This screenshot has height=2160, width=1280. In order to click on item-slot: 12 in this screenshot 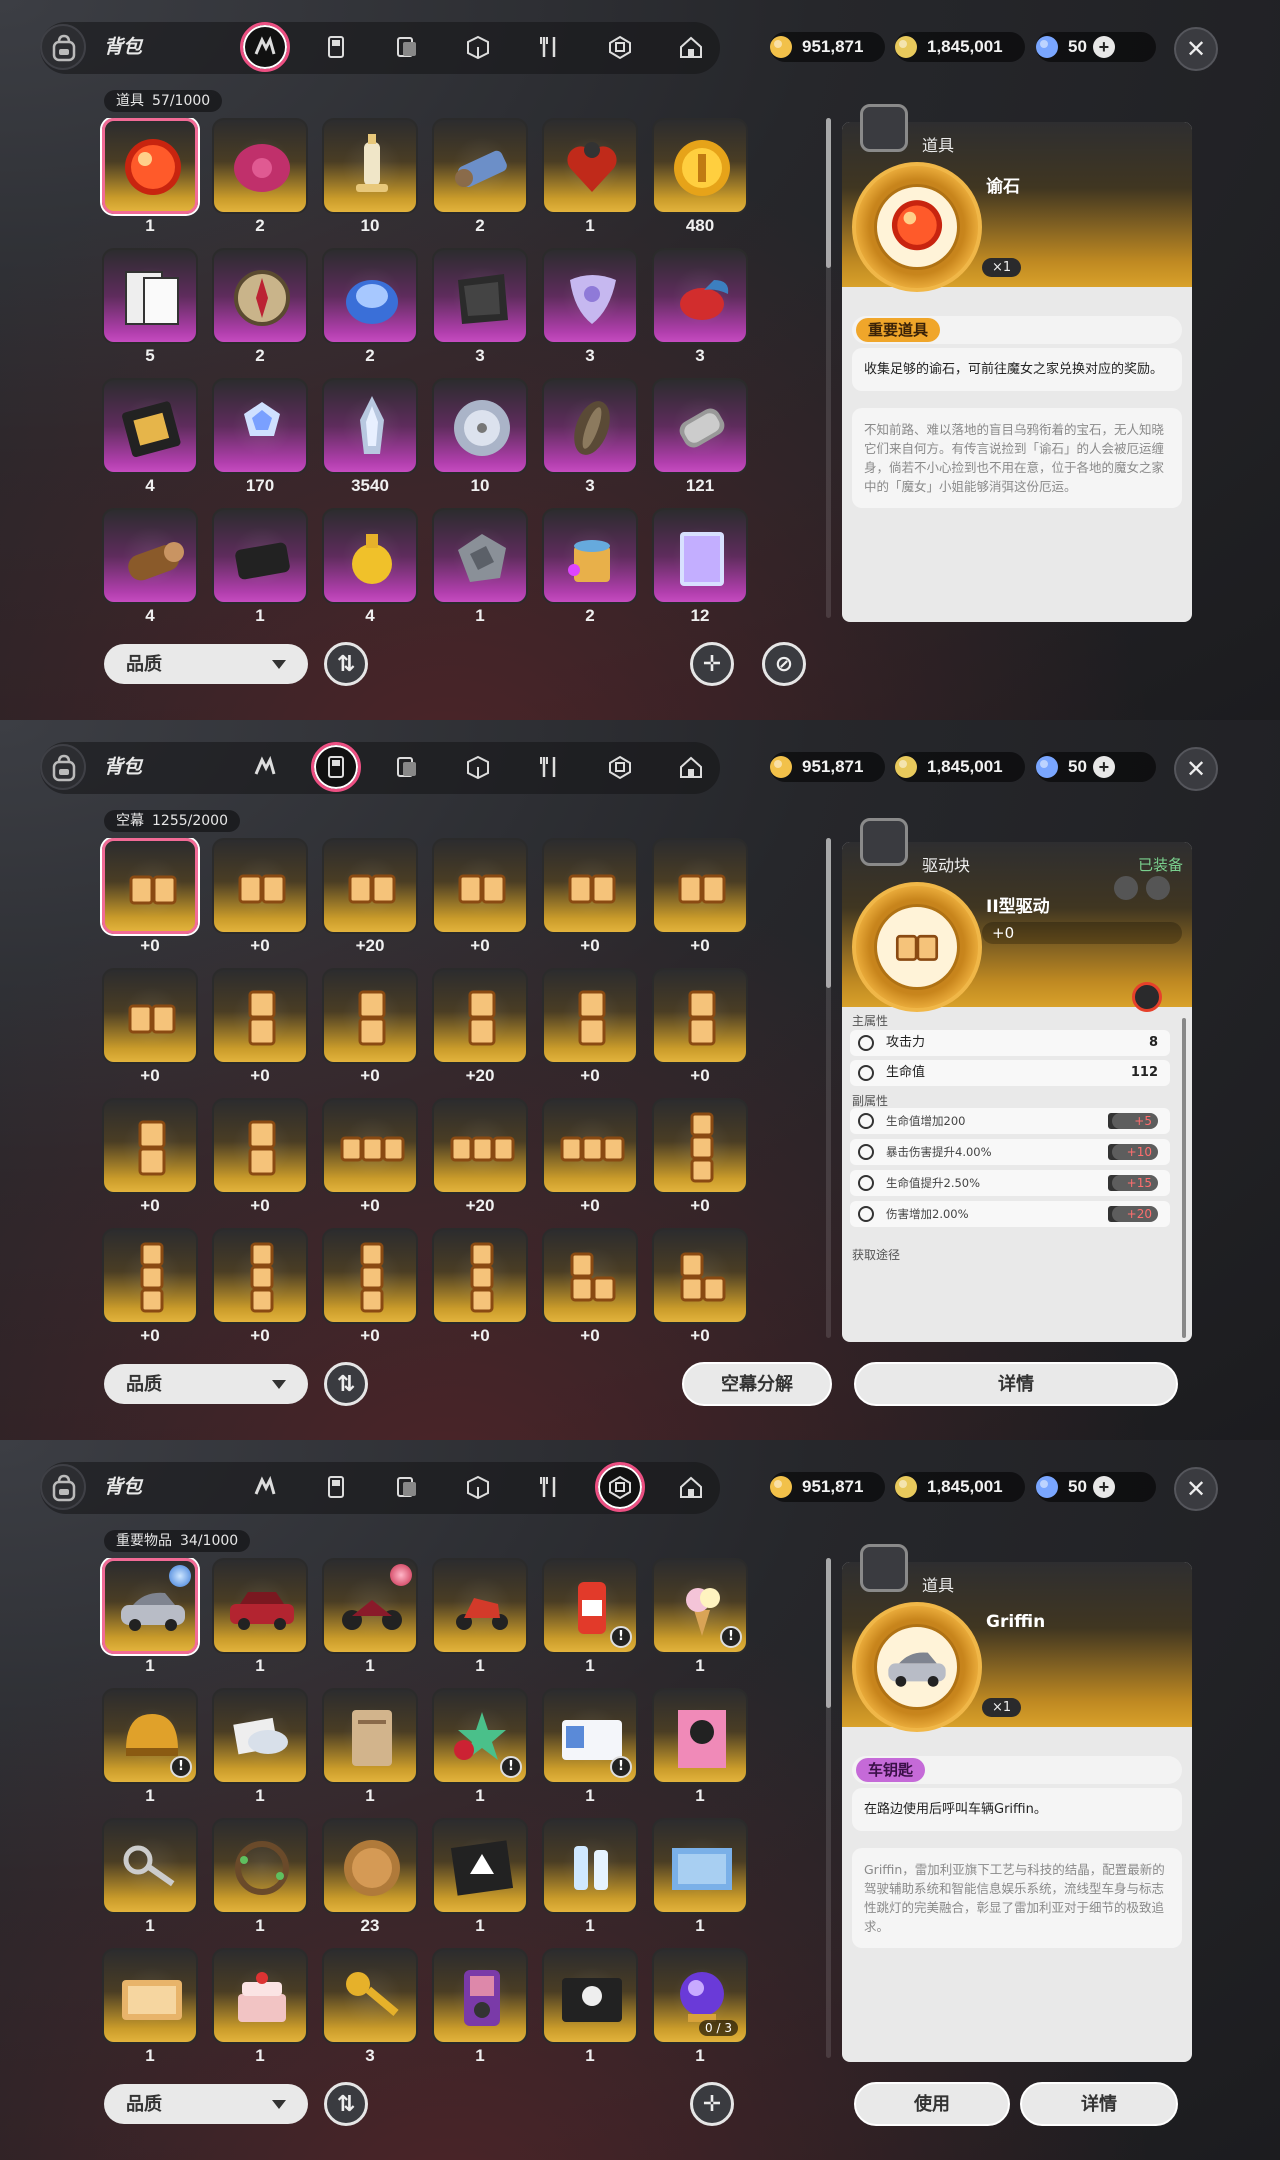, I will do `click(700, 568)`.